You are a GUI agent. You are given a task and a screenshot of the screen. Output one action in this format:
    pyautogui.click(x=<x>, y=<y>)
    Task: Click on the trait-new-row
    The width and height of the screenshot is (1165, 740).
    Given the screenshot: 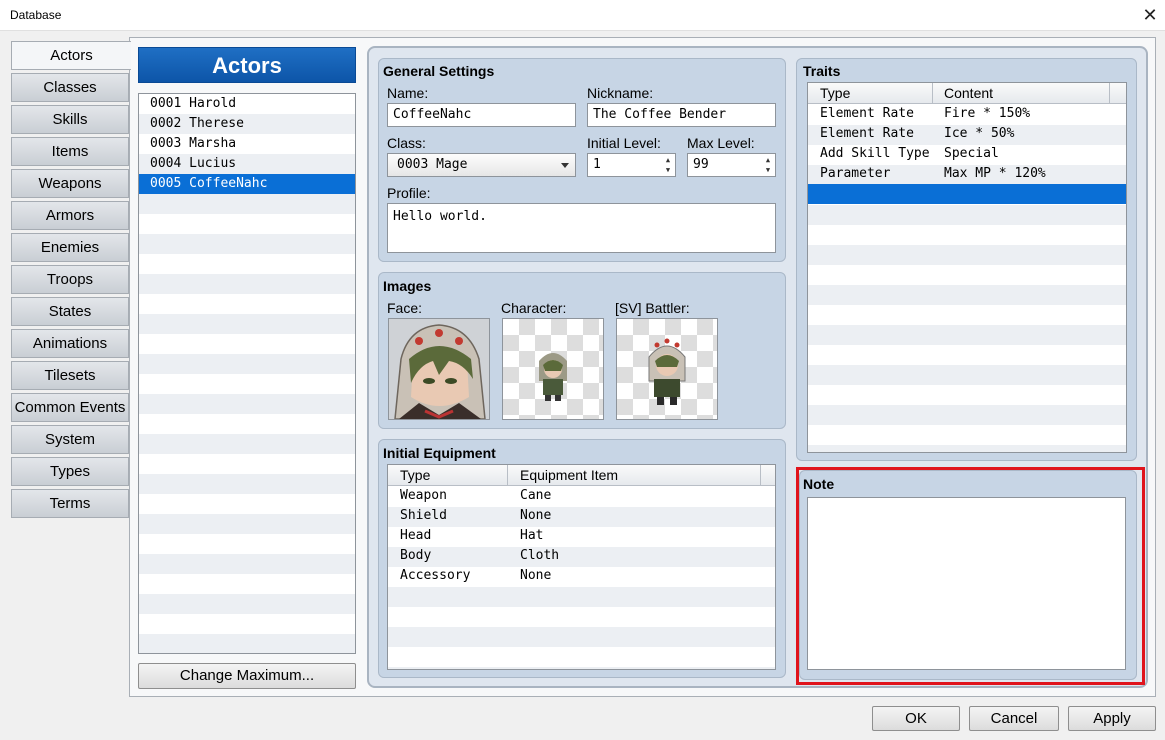 What is the action you would take?
    pyautogui.click(x=967, y=194)
    